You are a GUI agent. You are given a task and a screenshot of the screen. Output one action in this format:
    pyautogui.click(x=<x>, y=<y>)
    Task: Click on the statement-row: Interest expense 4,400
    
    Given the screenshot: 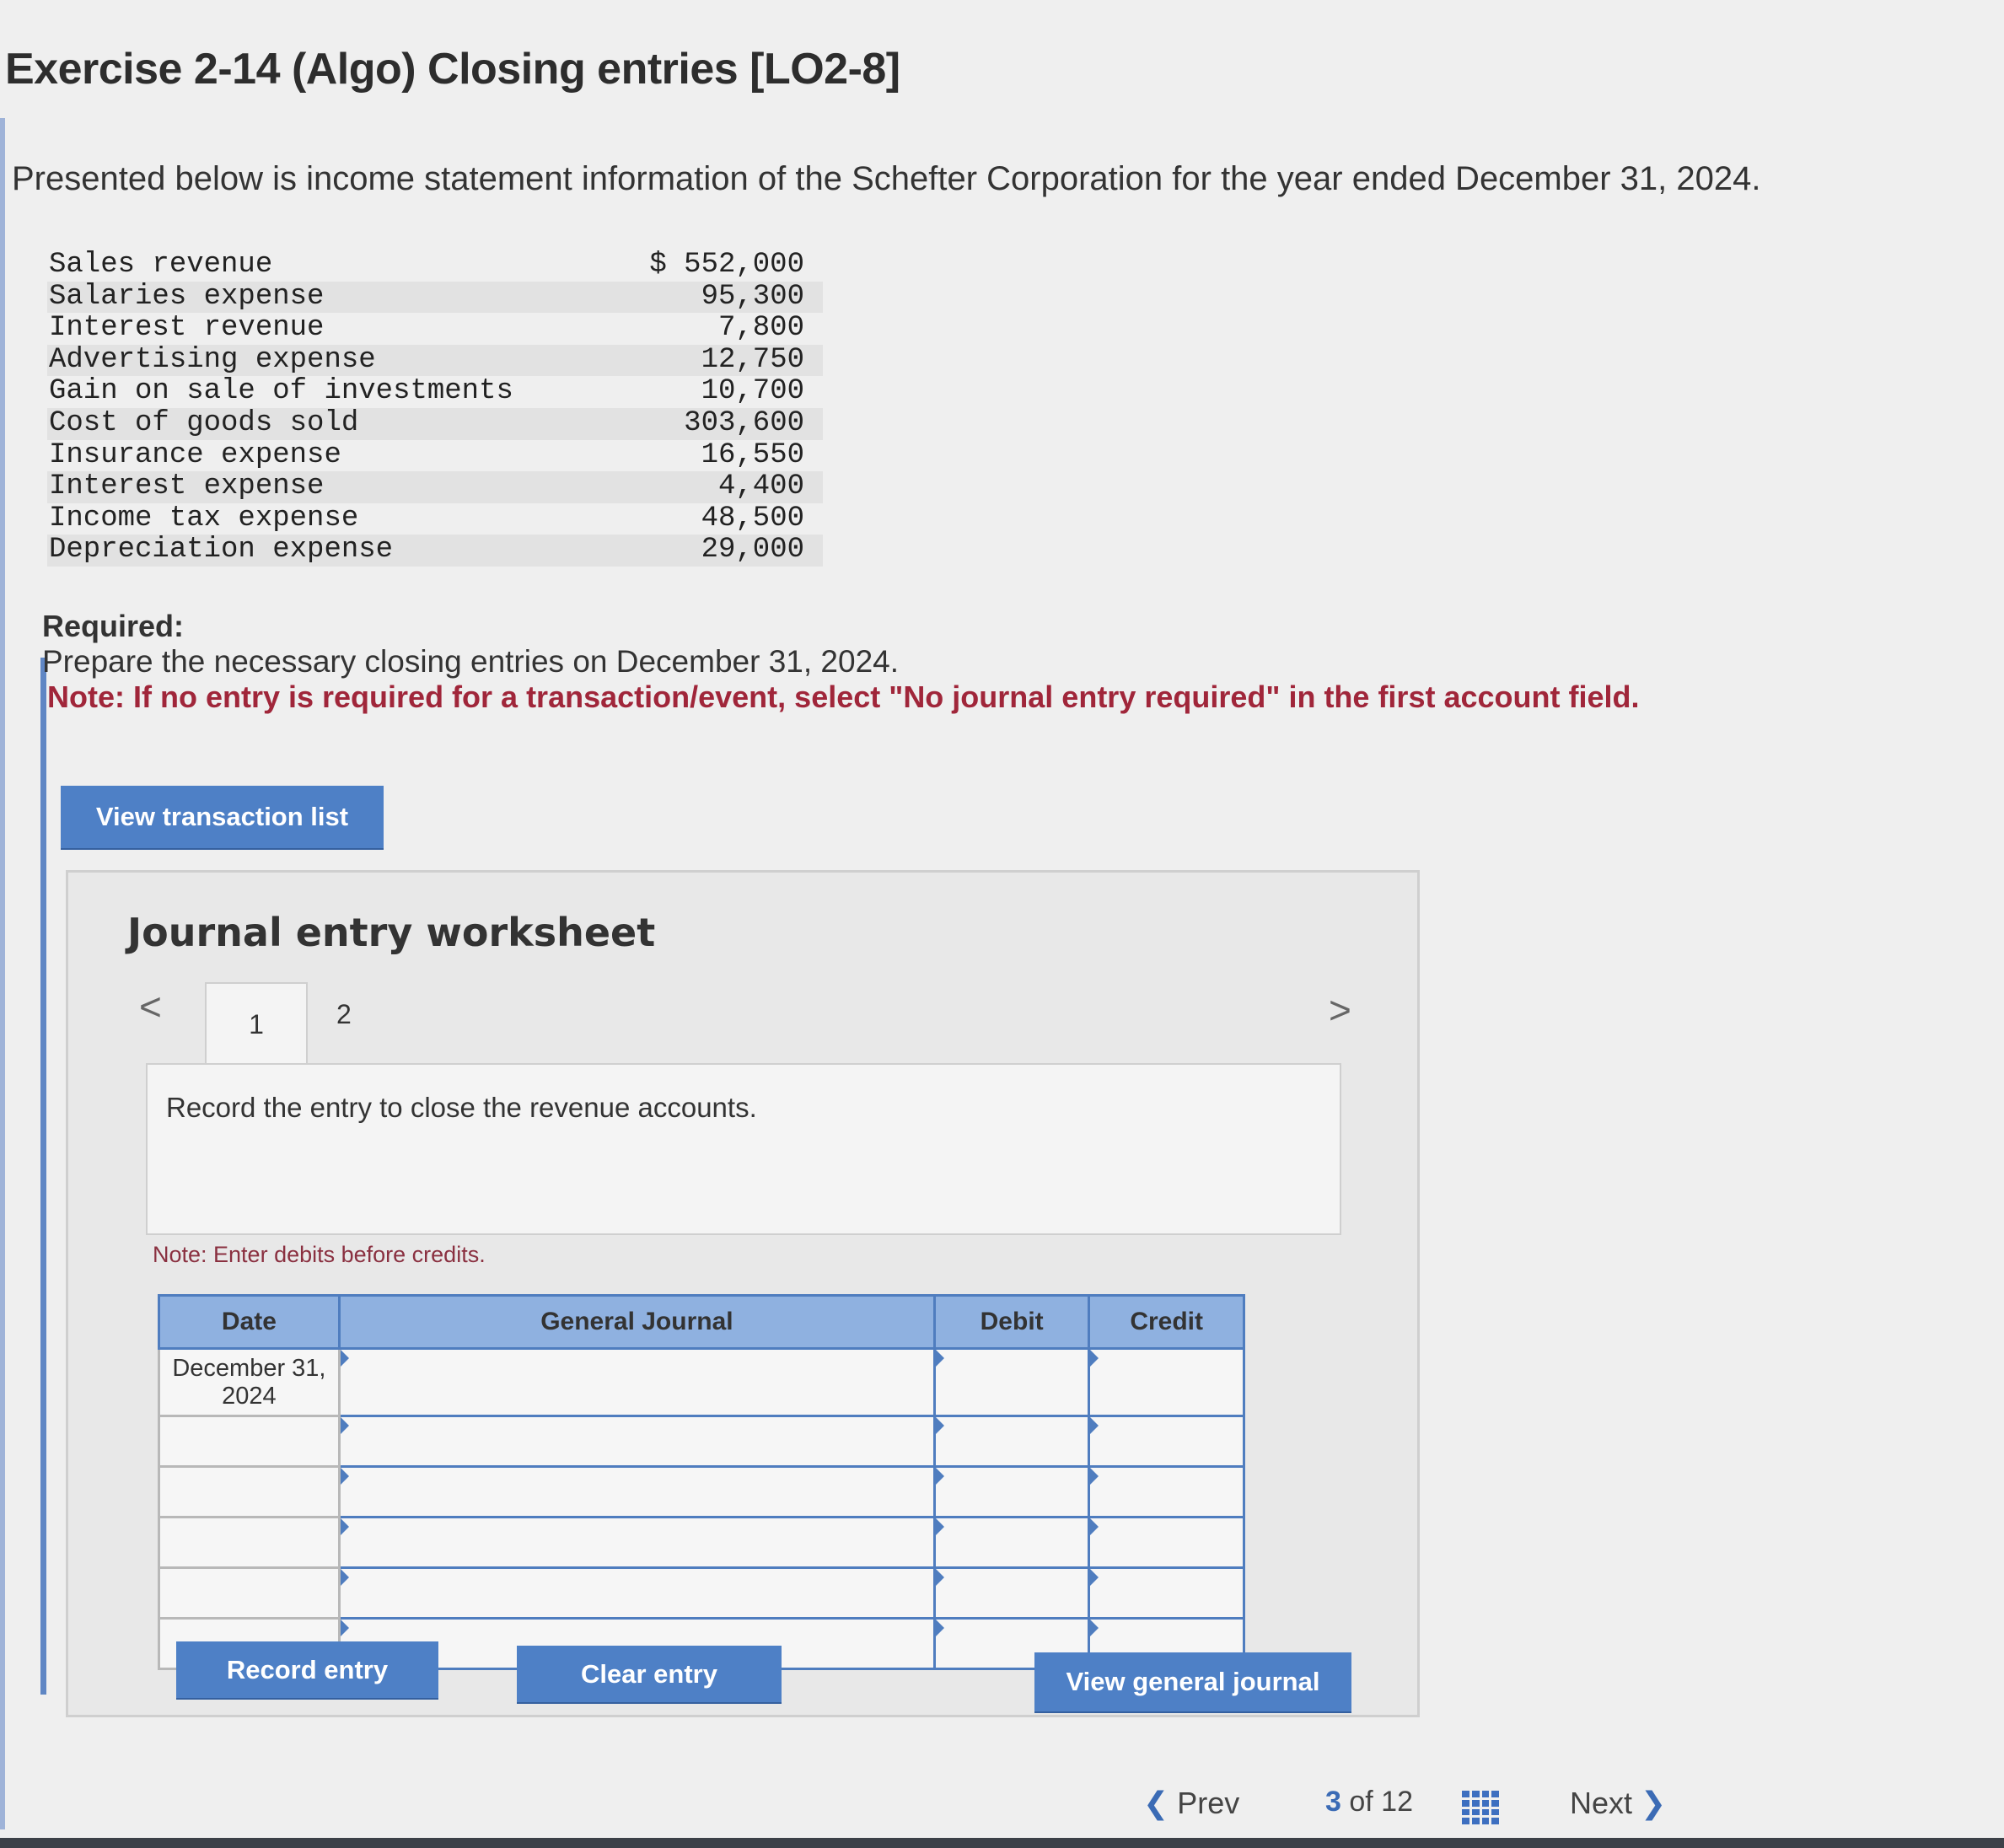 What is the action you would take?
    pyautogui.click(x=435, y=487)
    